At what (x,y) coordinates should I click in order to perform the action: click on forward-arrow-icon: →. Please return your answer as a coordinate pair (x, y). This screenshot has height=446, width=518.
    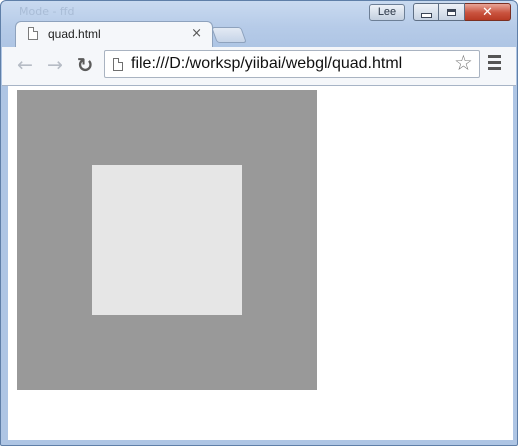
    Looking at the image, I should click on (55, 65).